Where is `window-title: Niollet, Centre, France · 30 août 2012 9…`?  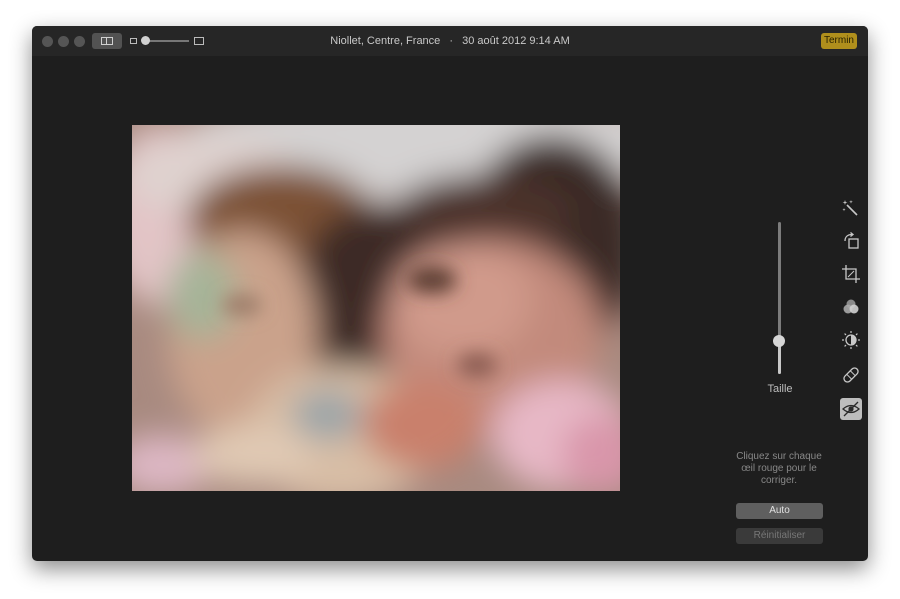
window-title: Niollet, Centre, France · 30 août 2012 9… is located at coordinates (450, 41).